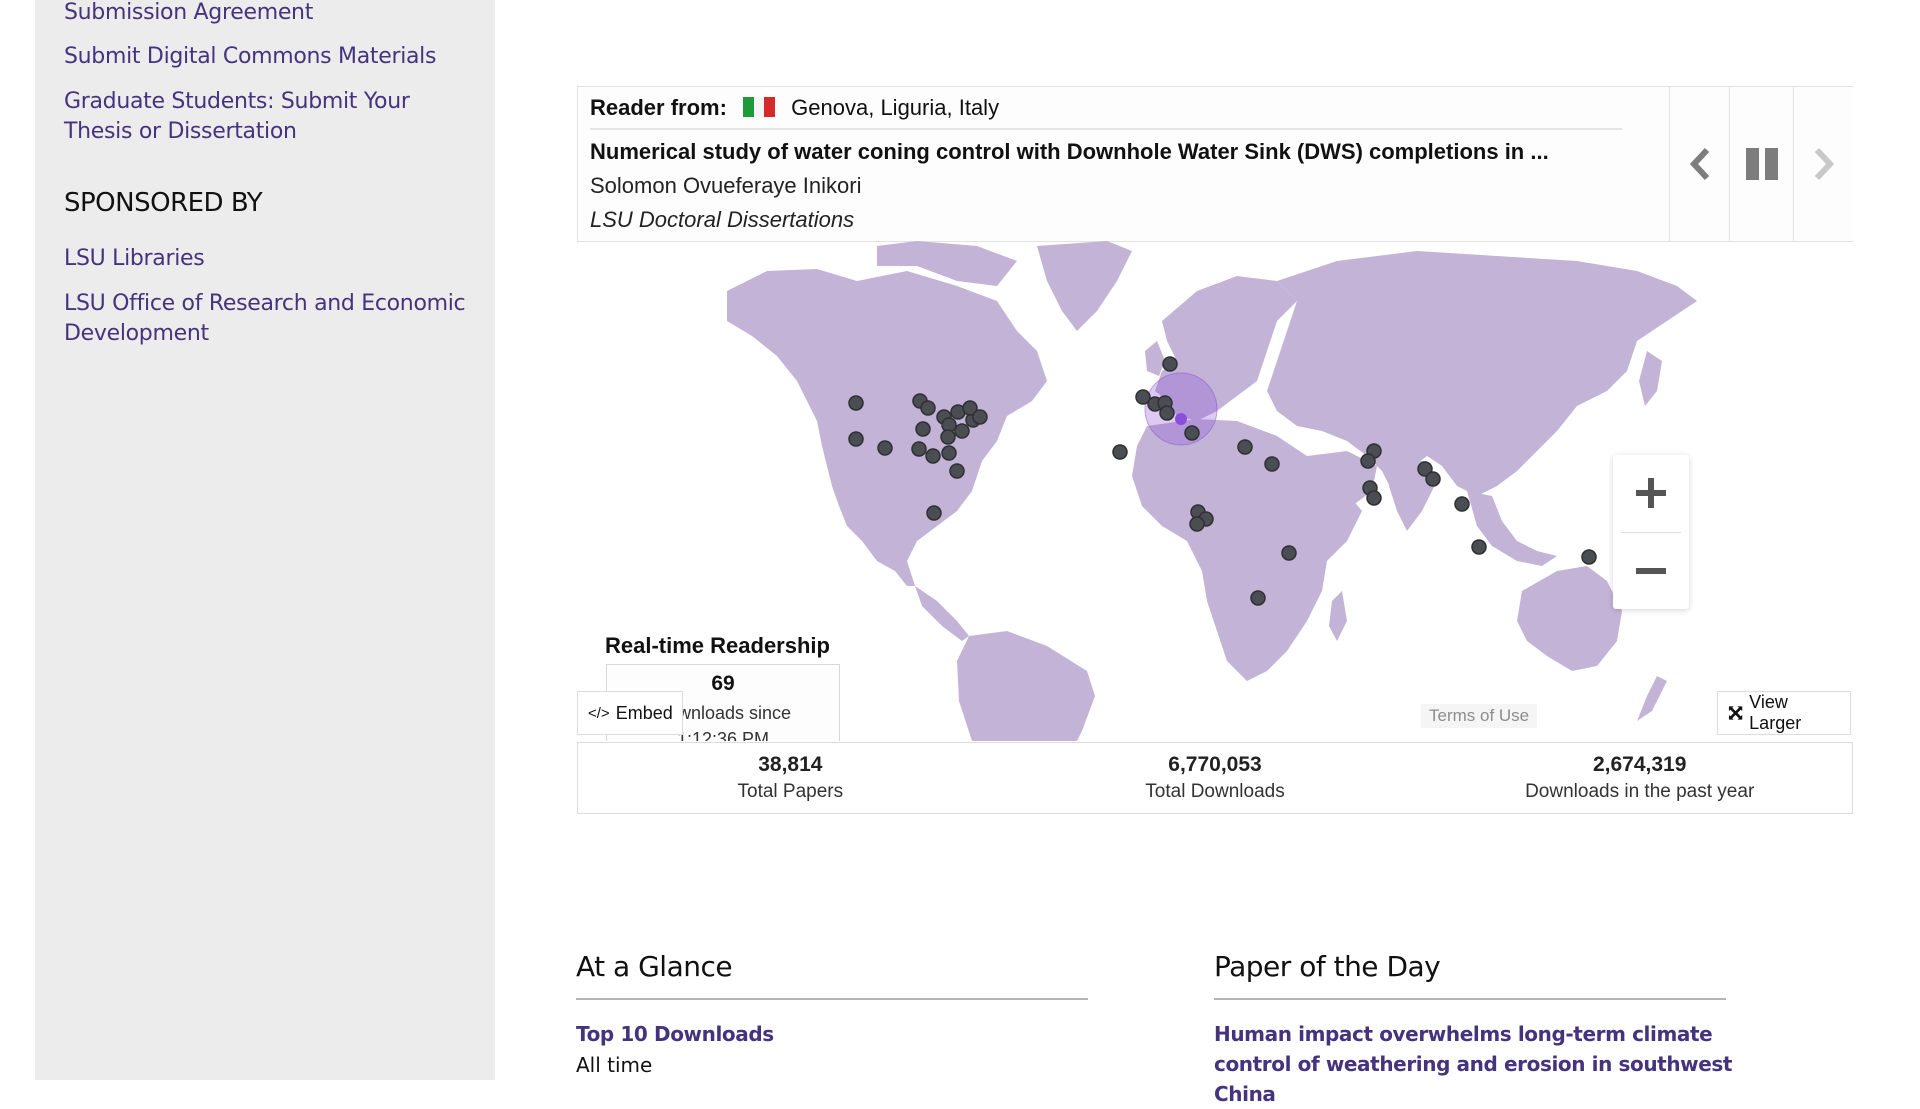 The height and width of the screenshot is (1109, 1920). Describe the element at coordinates (1569, 618) in the screenshot. I see `australia` at that location.